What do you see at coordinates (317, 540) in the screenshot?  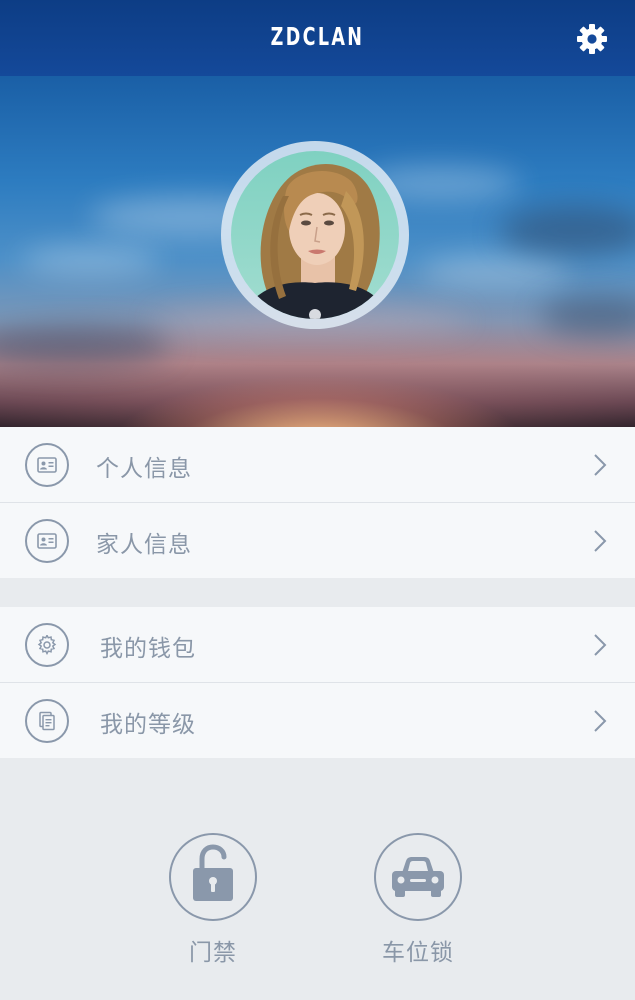 I see `menu-item-family-info: 家人信息` at bounding box center [317, 540].